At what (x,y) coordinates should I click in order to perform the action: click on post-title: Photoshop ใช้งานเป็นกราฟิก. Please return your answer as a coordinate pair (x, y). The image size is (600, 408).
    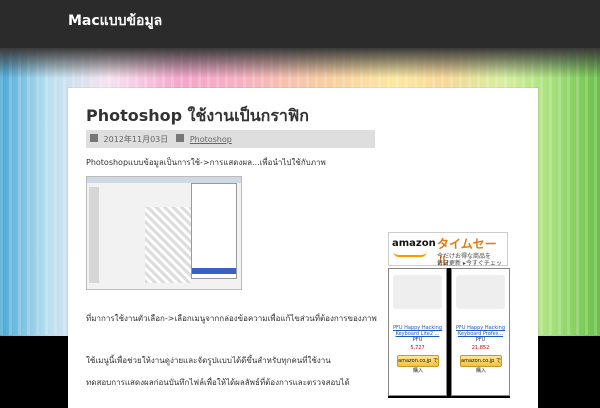
    Looking at the image, I should click on (197, 116).